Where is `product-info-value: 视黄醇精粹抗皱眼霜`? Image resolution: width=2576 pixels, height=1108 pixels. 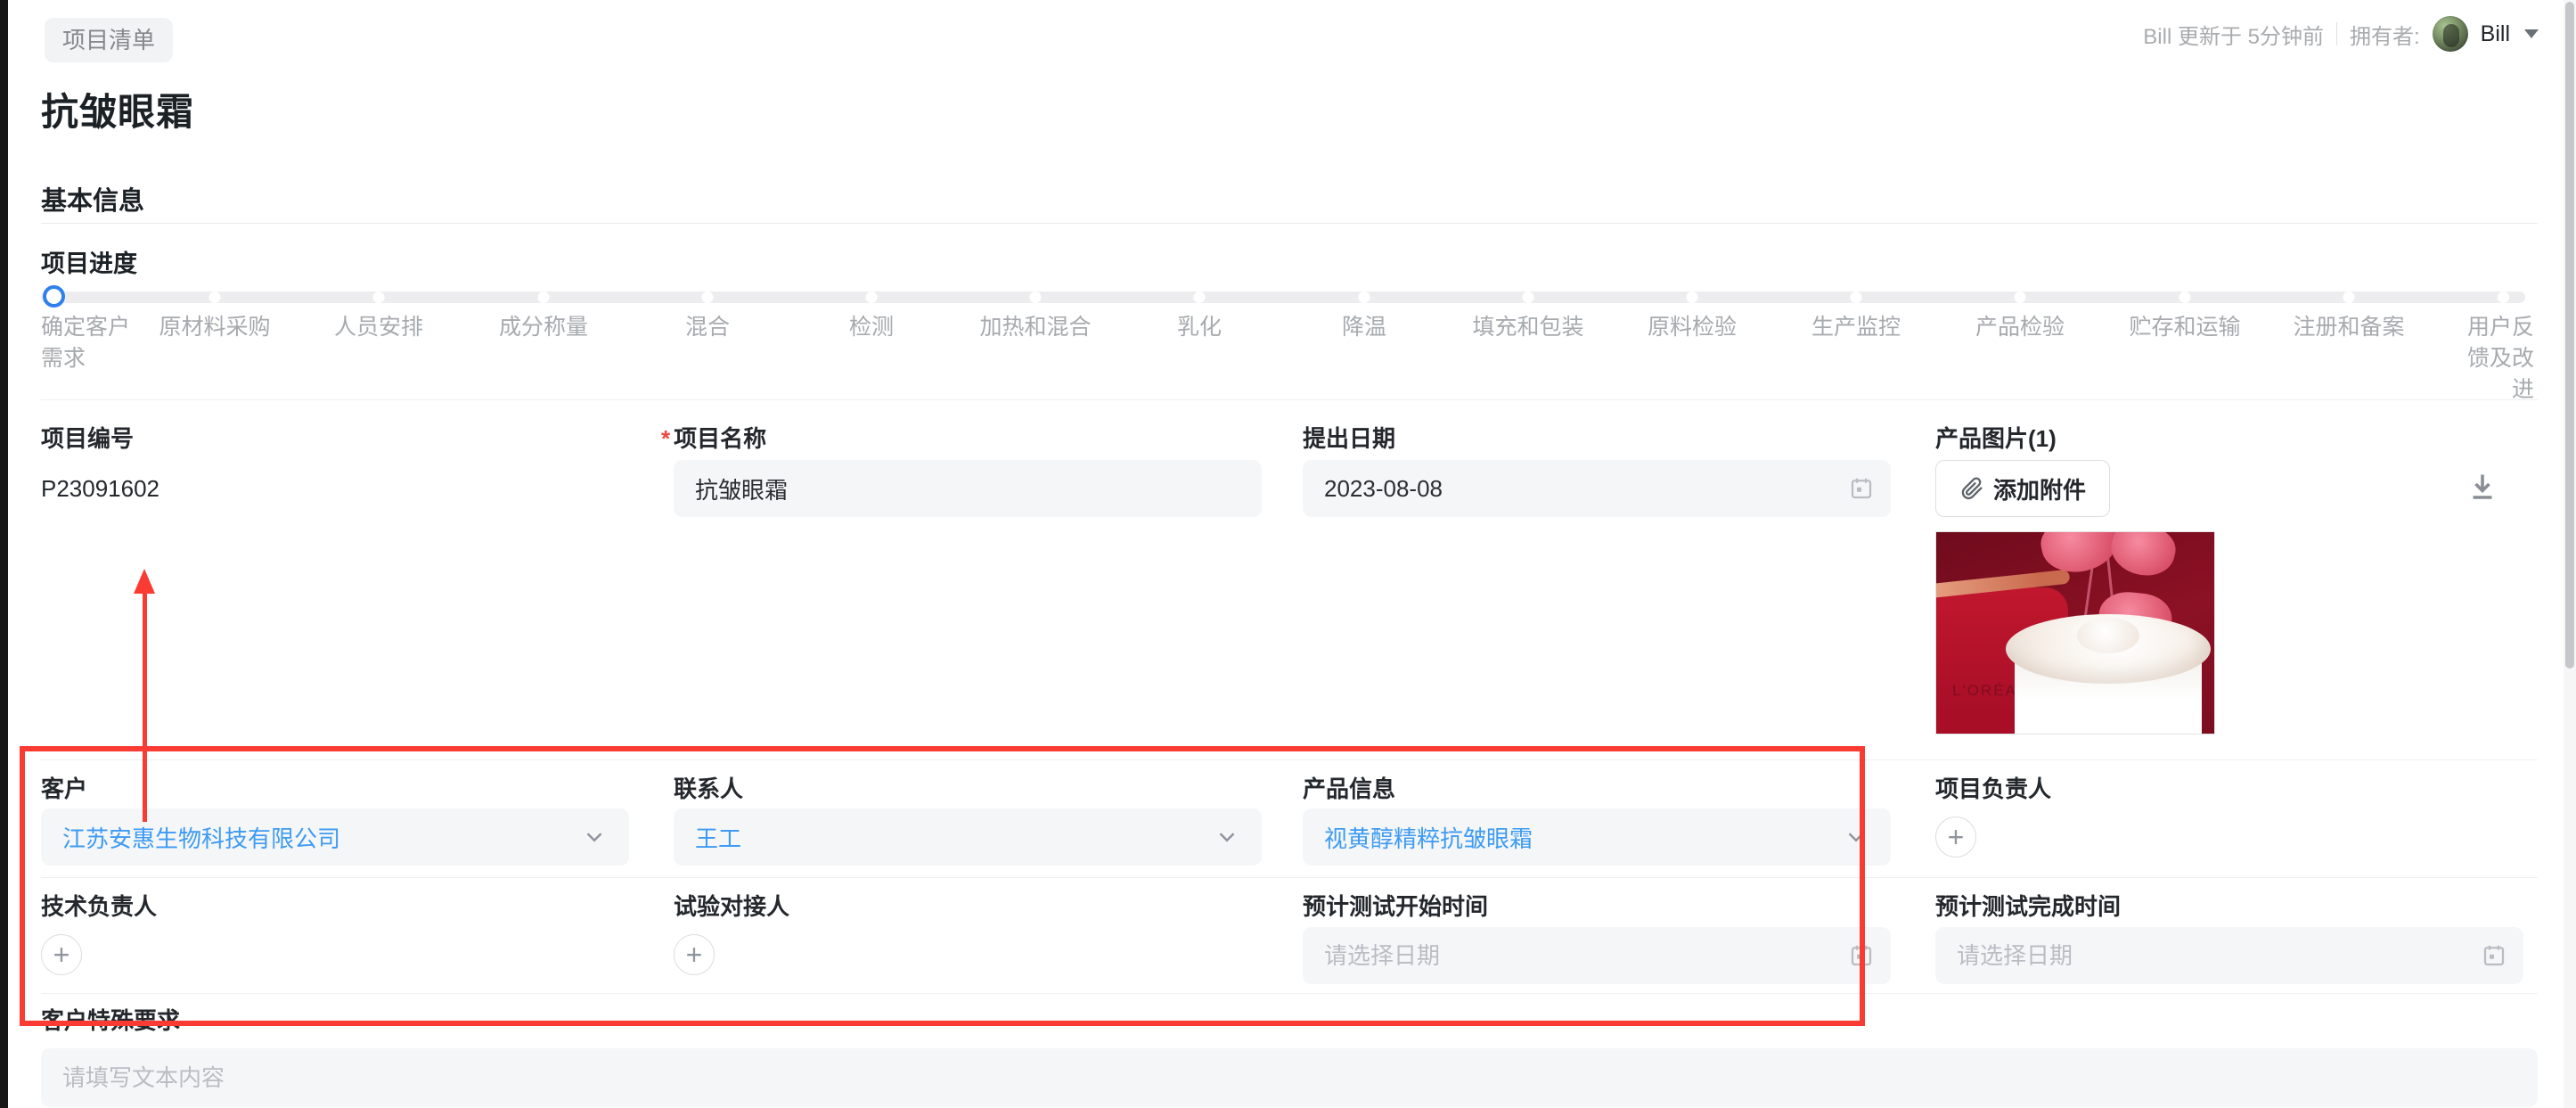
product-info-value: 视黄醇精粹抗皱眼霜 is located at coordinates (1428, 838).